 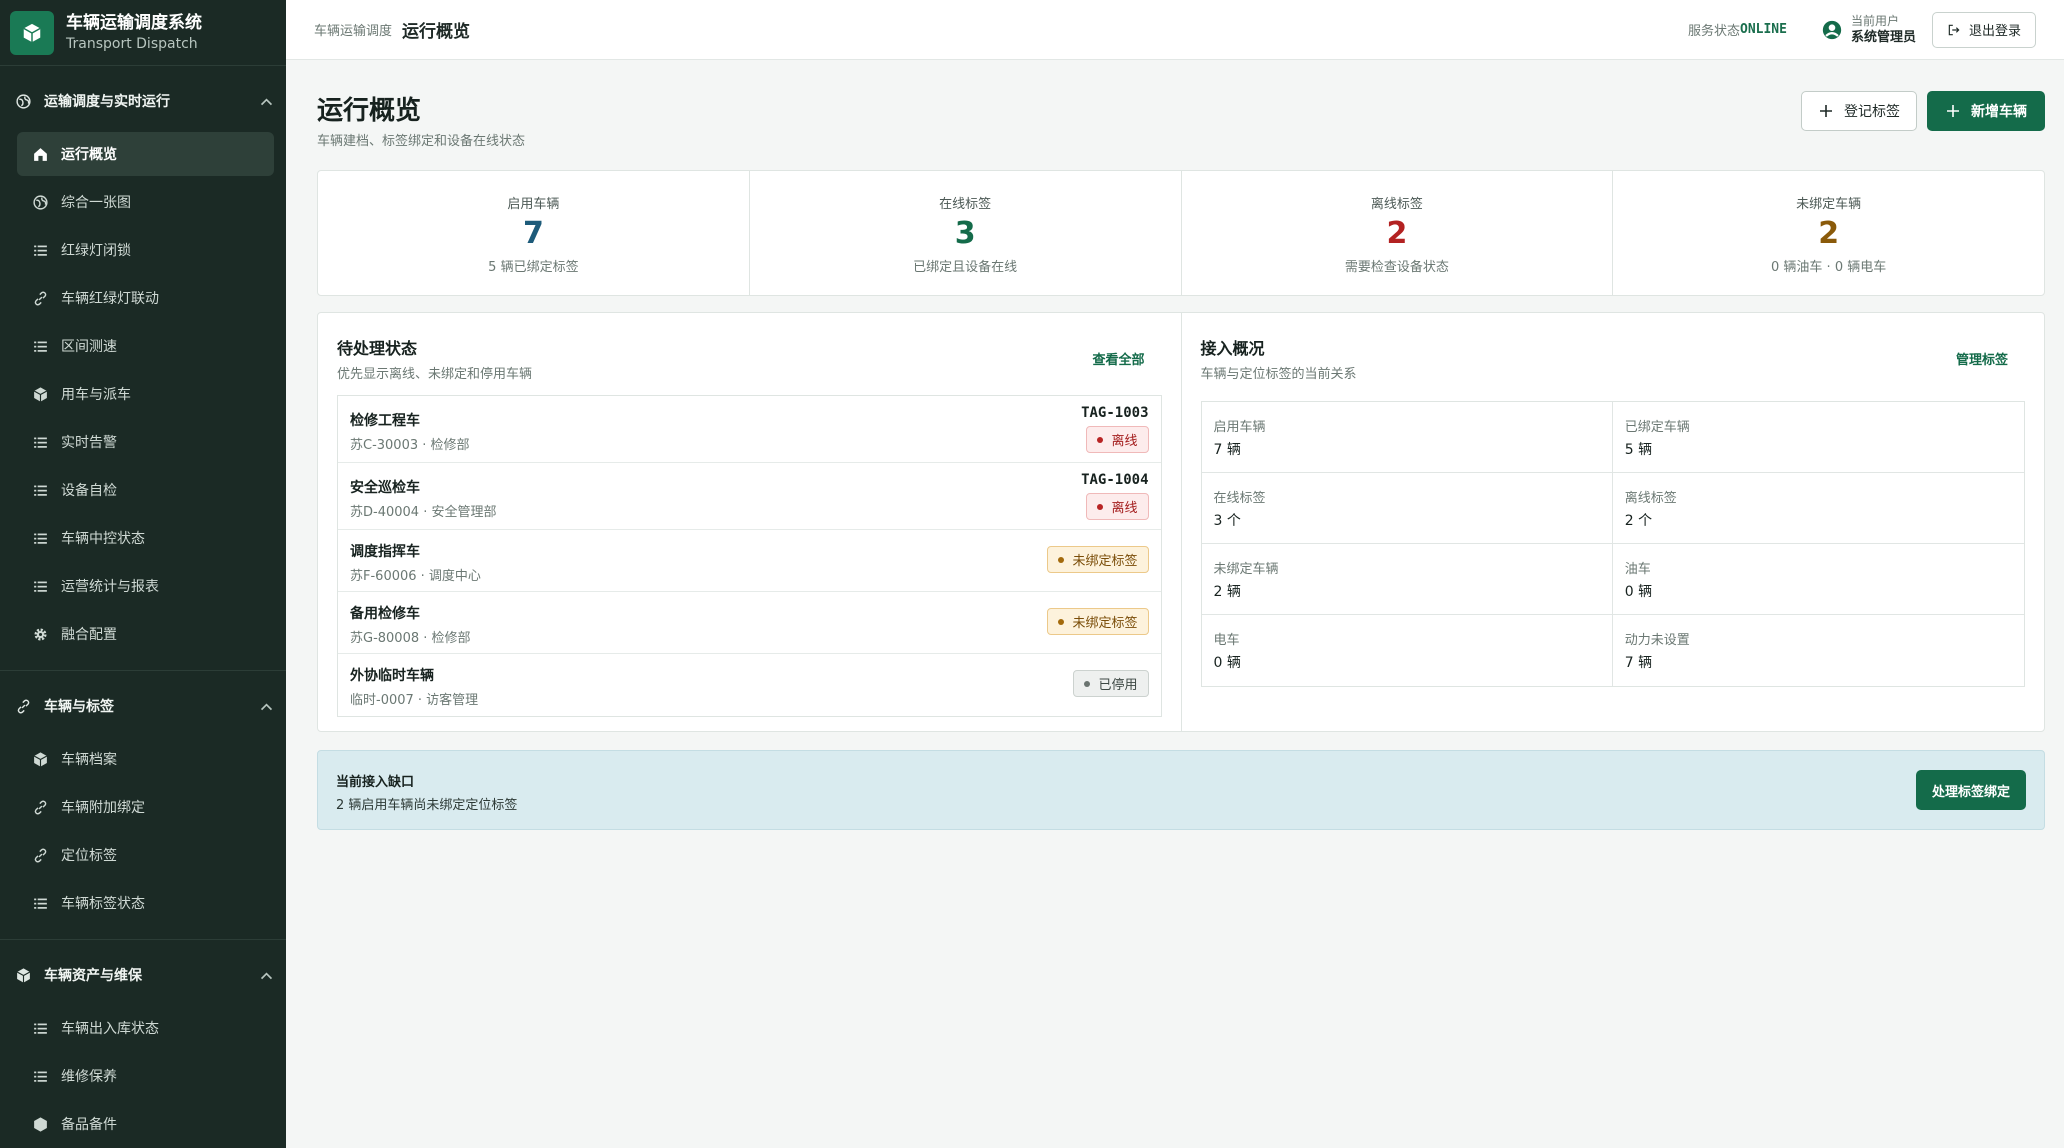 I want to click on group-head-assets: 车辆资产与维保, so click(x=143, y=975).